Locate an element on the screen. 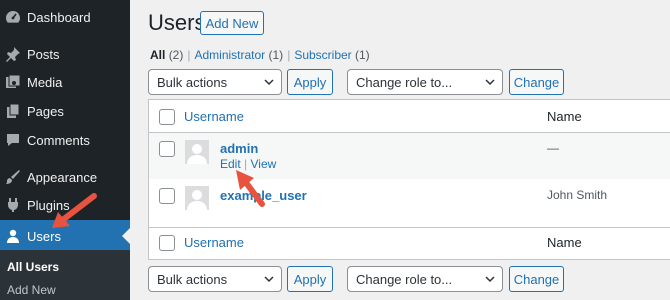 This screenshot has width=670, height=300. submenu-add-new: Add New is located at coordinates (31, 290).